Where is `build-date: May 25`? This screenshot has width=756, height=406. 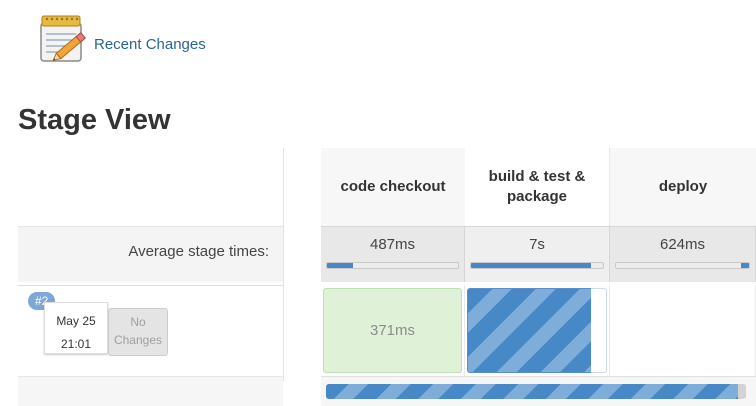
build-date: May 25 is located at coordinates (76, 321).